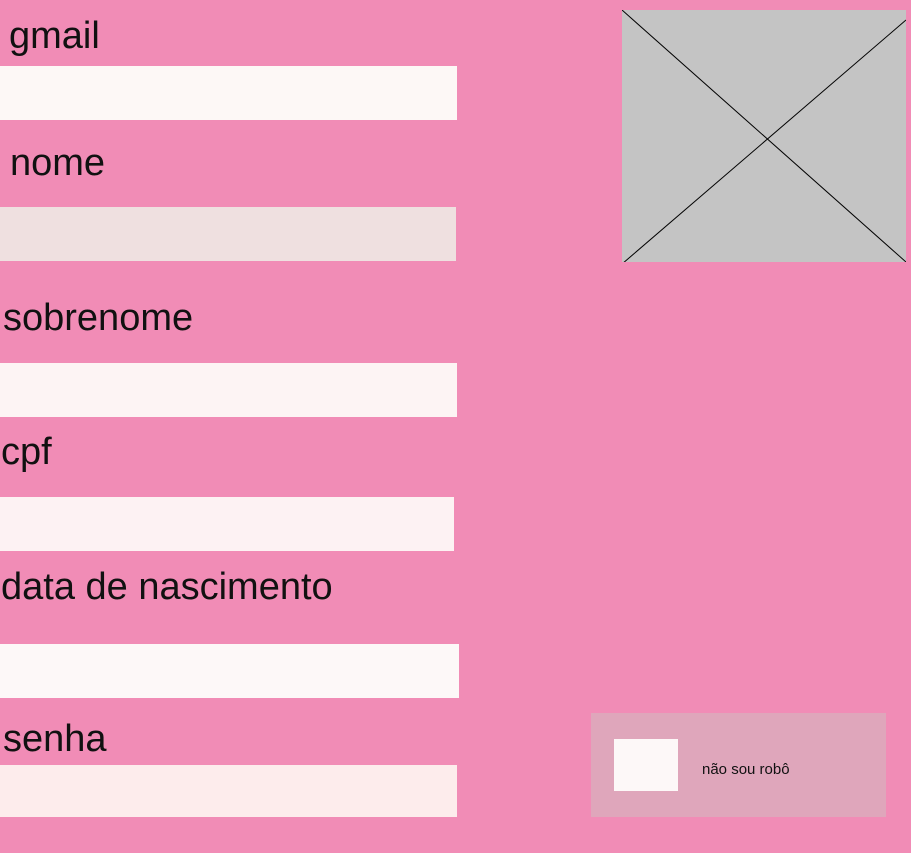 This screenshot has height=853, width=911. What do you see at coordinates (746, 769) in the screenshot?
I see `captcha-label: não sou robô` at bounding box center [746, 769].